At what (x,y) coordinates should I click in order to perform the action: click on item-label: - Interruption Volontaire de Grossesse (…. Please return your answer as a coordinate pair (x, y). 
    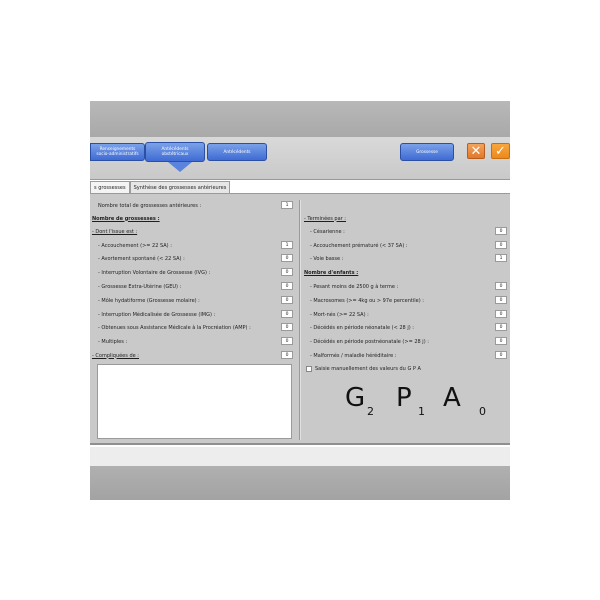
    Looking at the image, I should click on (154, 272).